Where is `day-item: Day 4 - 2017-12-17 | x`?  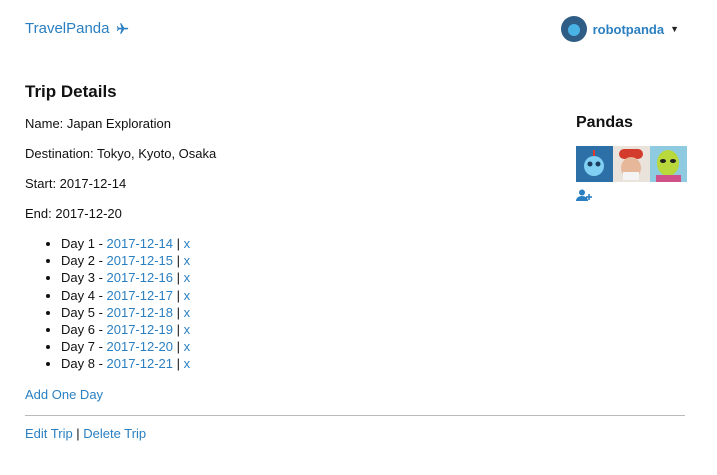
day-item: Day 4 - 2017-12-17 | x is located at coordinates (125, 295).